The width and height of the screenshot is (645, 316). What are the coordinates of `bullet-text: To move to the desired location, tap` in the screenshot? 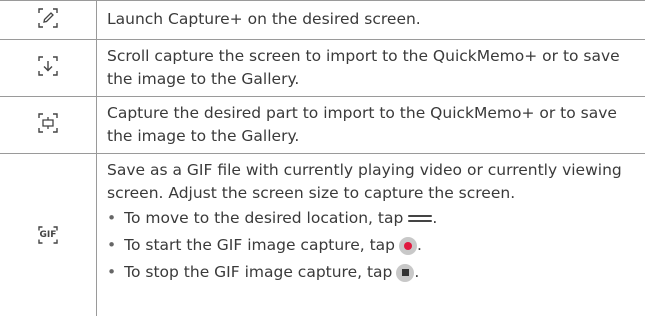 It's located at (264, 218).